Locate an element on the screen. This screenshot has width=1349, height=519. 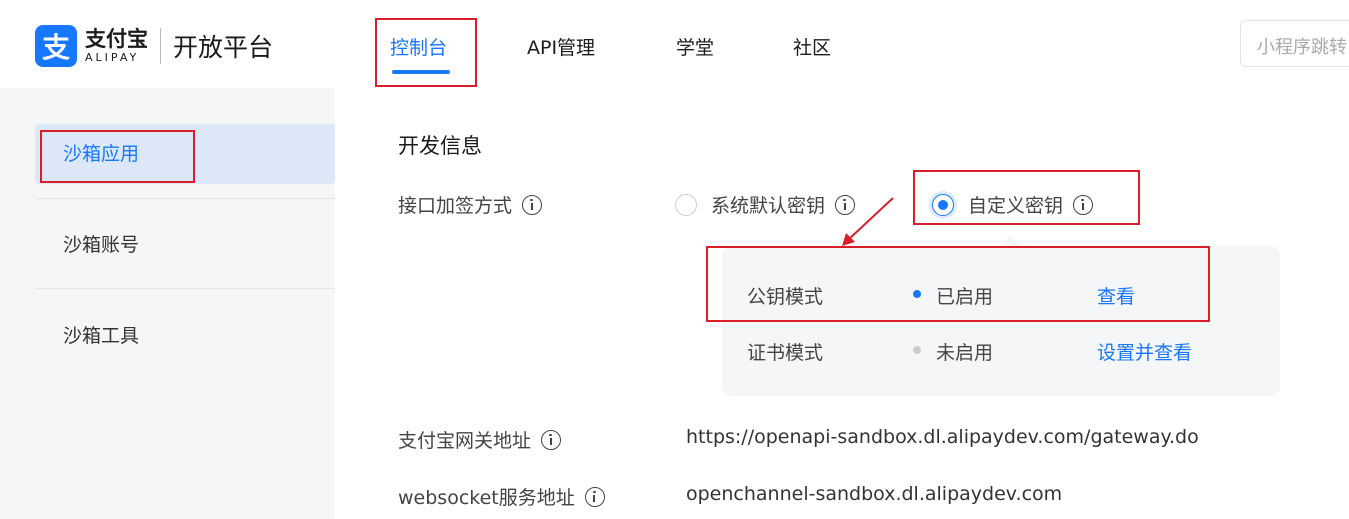
view-public-key-link: 查看 is located at coordinates (1116, 295).